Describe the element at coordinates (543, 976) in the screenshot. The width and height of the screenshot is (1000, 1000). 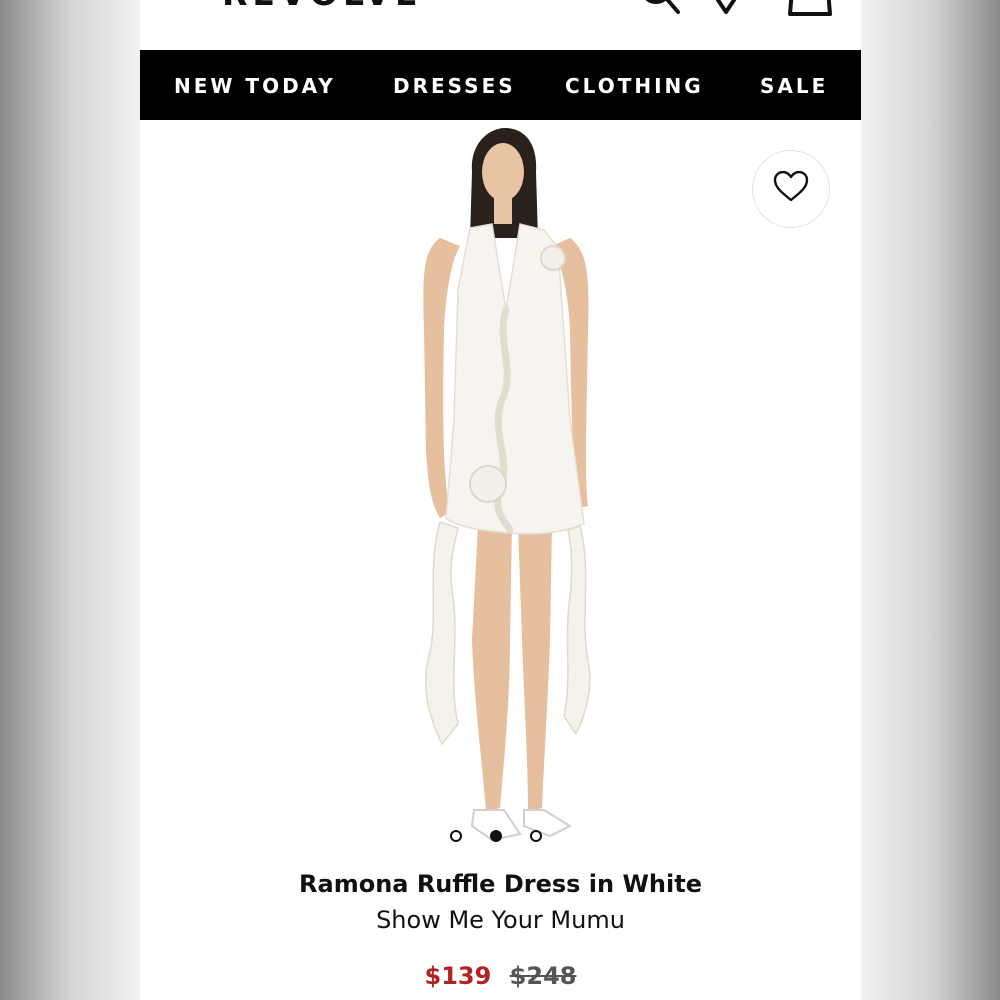
I see `original-price: $248` at that location.